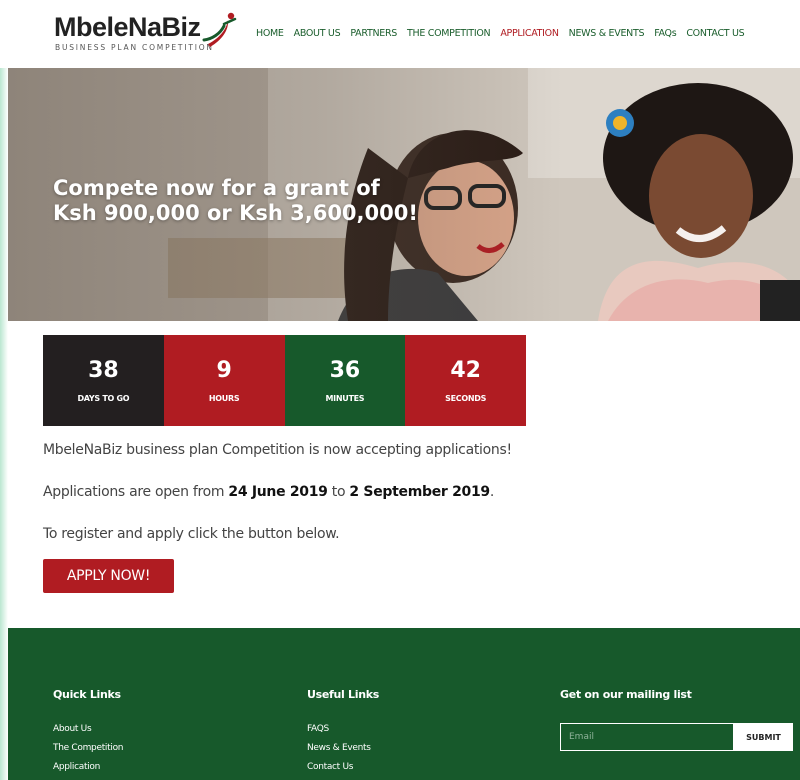 This screenshot has width=800, height=780. Describe the element at coordinates (763, 737) in the screenshot. I see `submit-button: SUBMIT` at that location.